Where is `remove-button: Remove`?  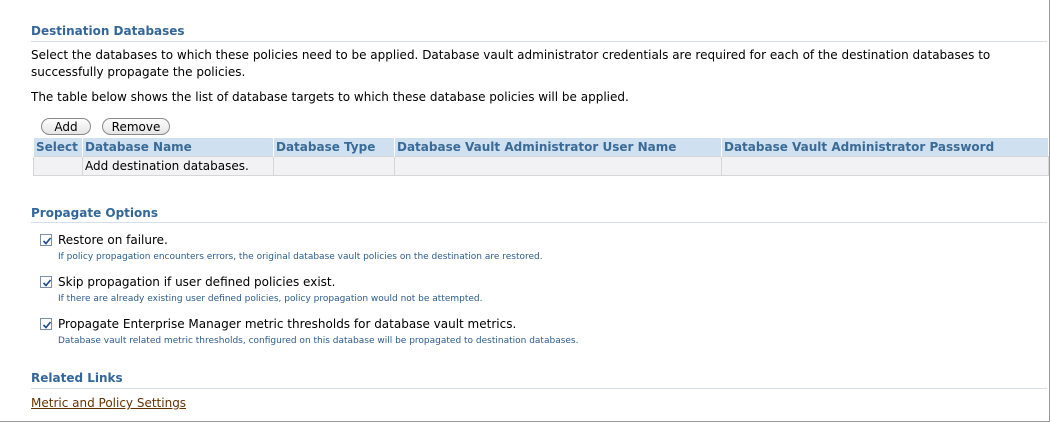 remove-button: Remove is located at coordinates (136, 126).